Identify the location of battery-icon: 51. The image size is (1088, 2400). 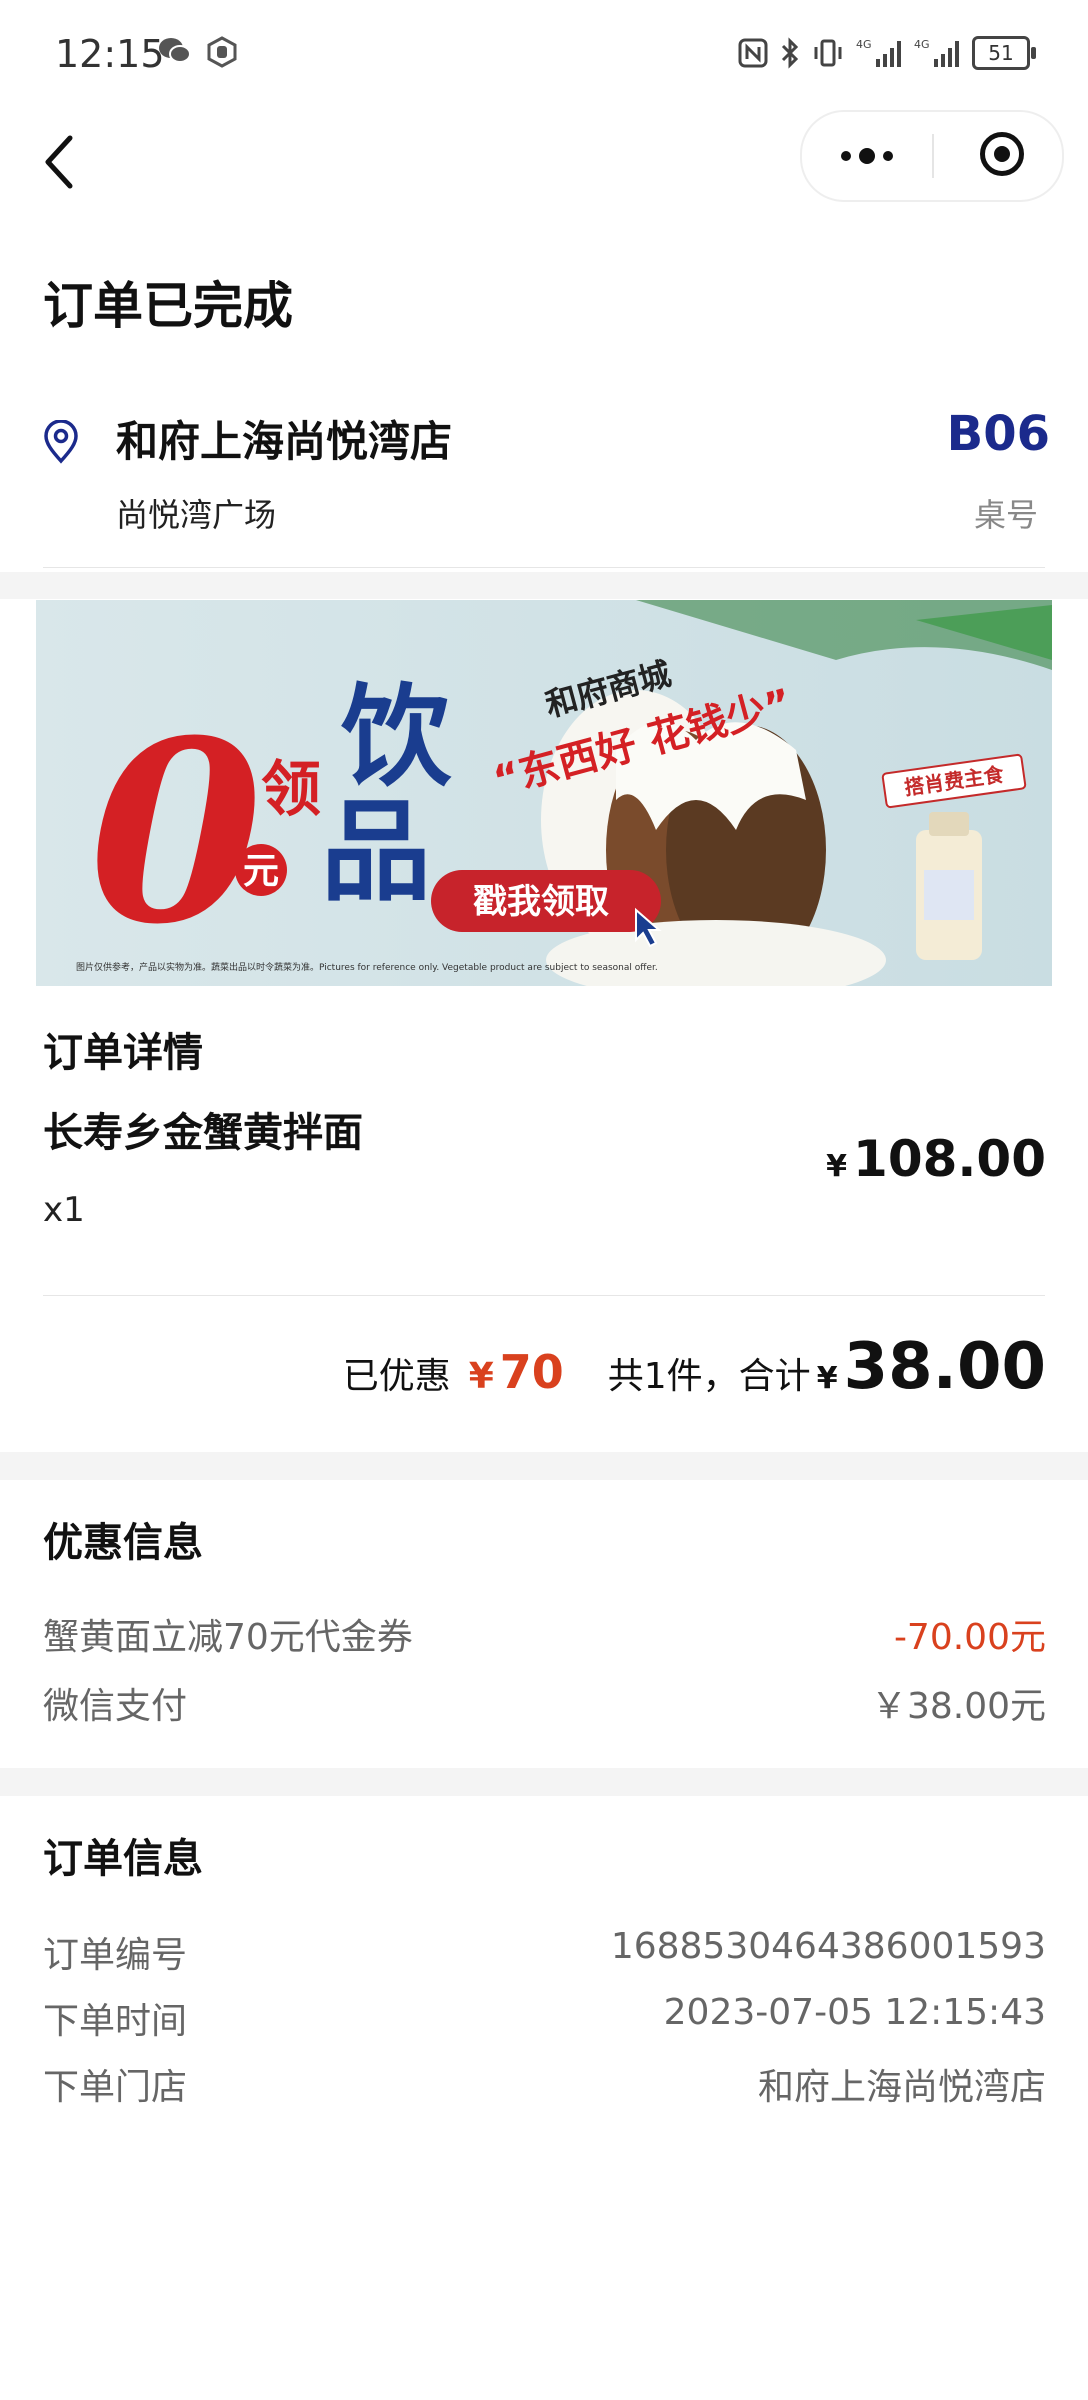
(1004, 53).